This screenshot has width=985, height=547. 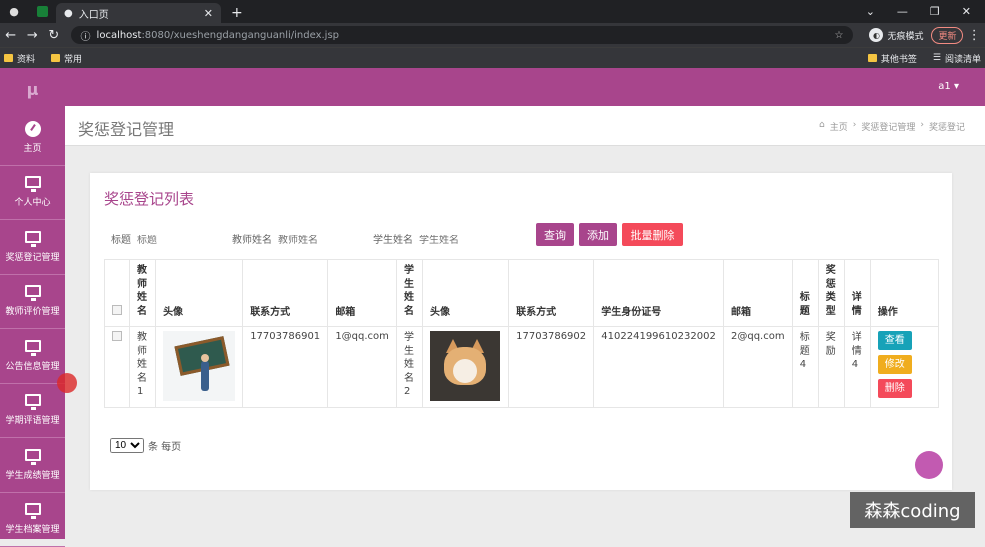 What do you see at coordinates (177, 240) in the screenshot?
I see `title-input` at bounding box center [177, 240].